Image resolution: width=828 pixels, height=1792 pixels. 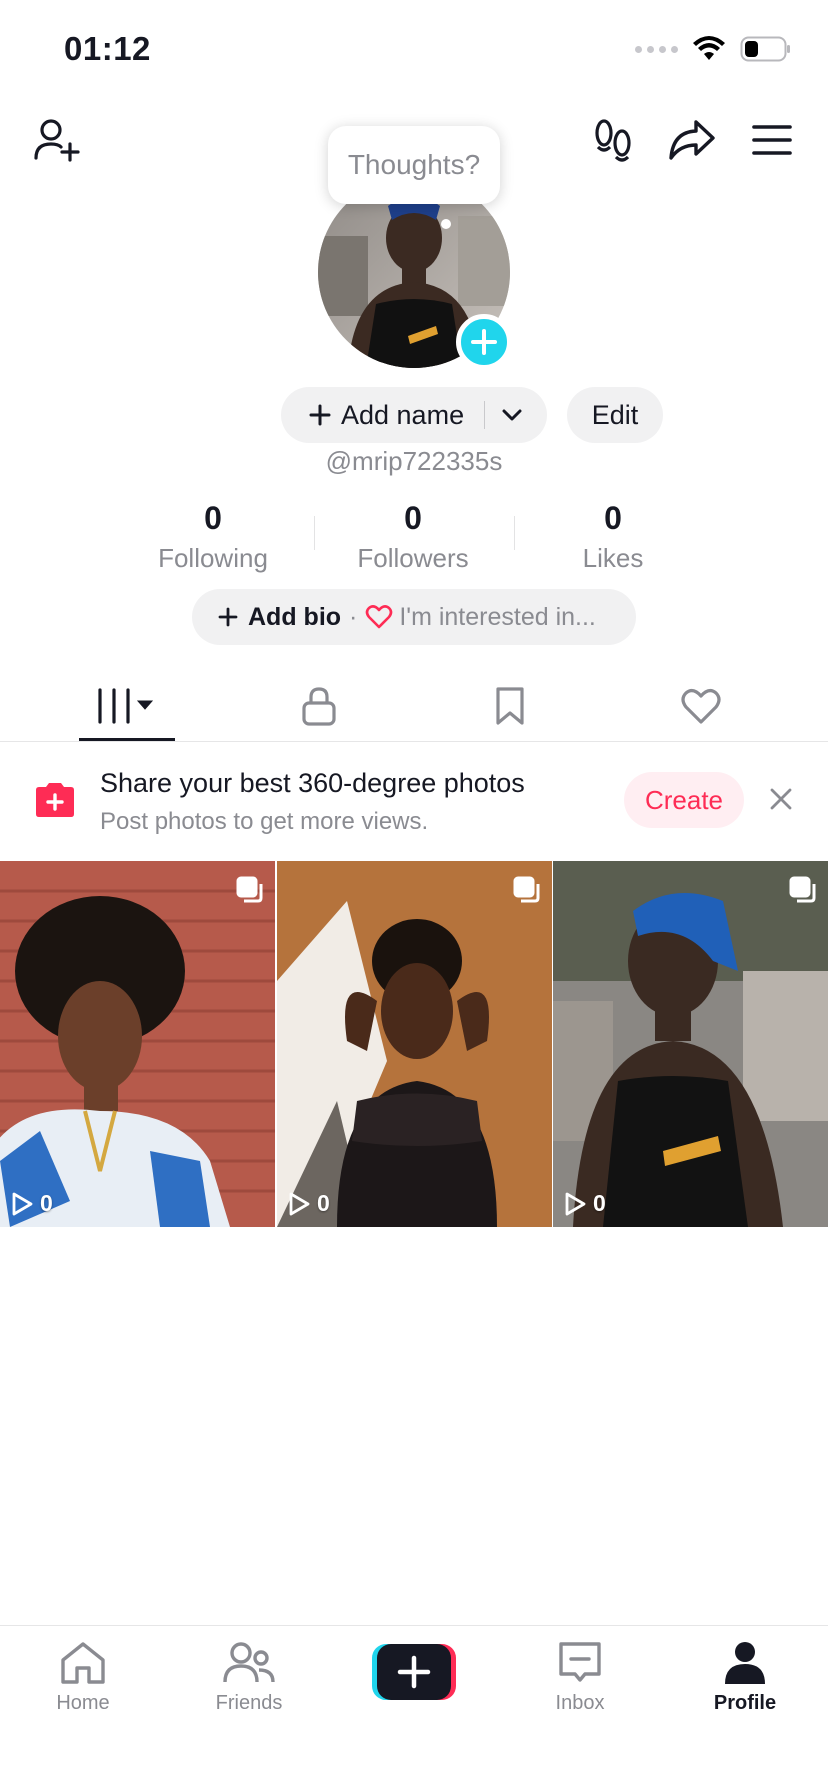 What do you see at coordinates (413, 558) in the screenshot?
I see `stat-label: Followers` at bounding box center [413, 558].